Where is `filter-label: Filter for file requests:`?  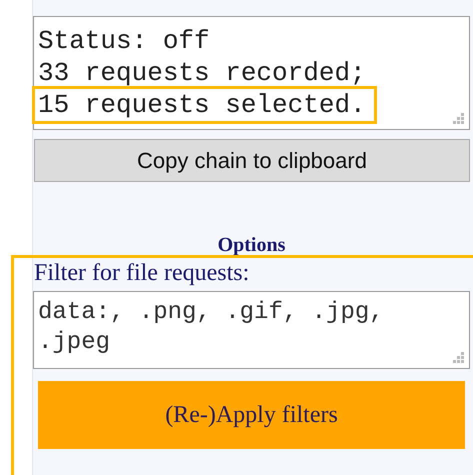
filter-label: Filter for file requests: is located at coordinates (142, 273).